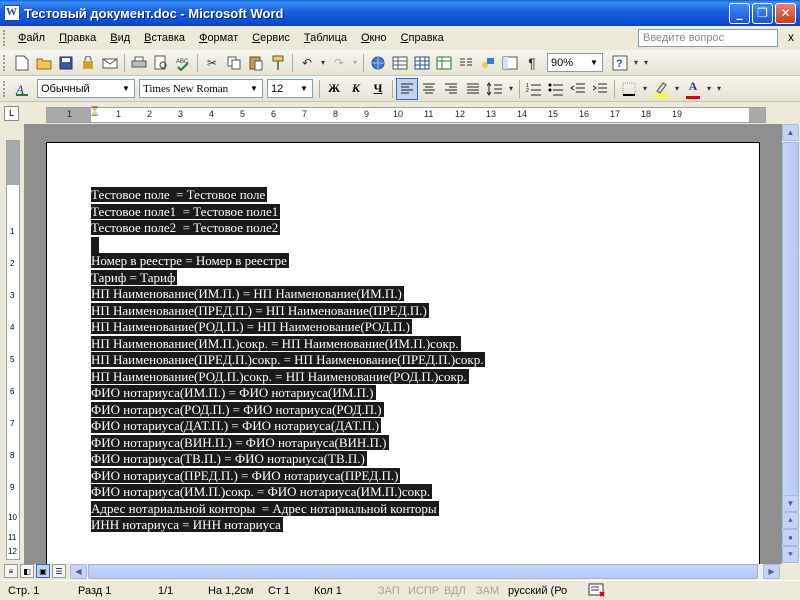  I want to click on vertical-scroll-thumb, so click(790, 327).